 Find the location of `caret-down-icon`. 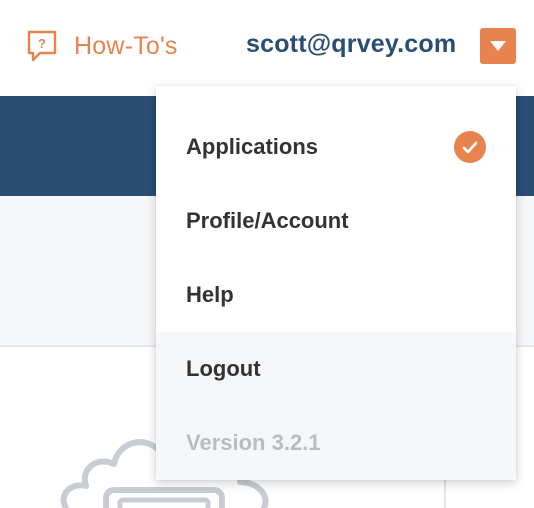

caret-down-icon is located at coordinates (498, 46).